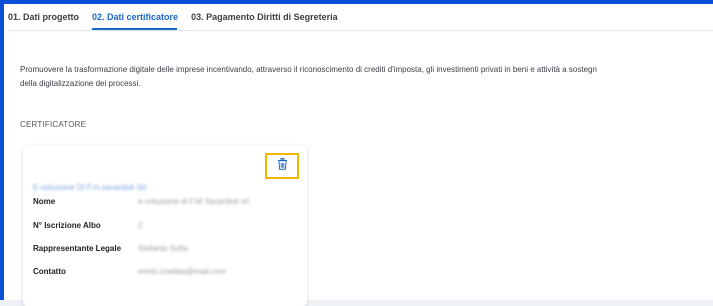 The image size is (713, 306). I want to click on value-contatto: ennio.cnebba@mail.com, so click(182, 271).